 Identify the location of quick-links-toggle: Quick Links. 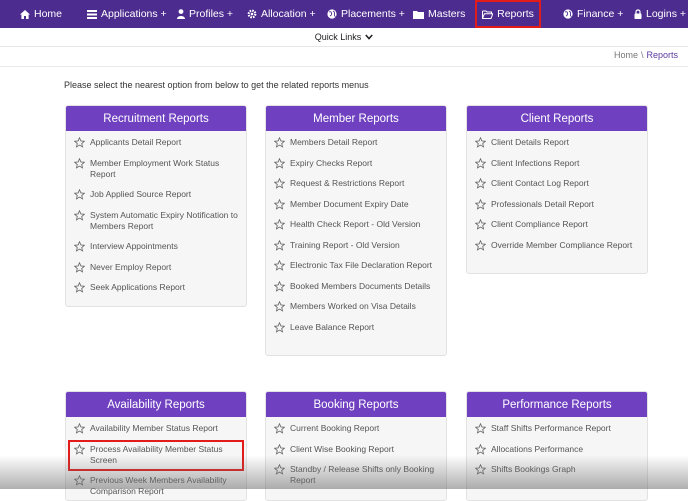
(344, 37).